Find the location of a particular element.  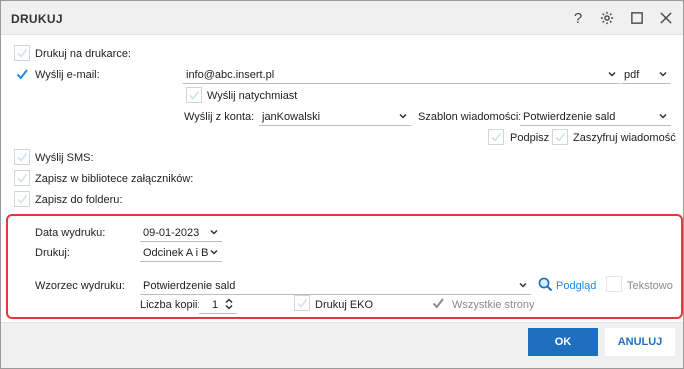

send-sms-checkbox is located at coordinates (22, 157).